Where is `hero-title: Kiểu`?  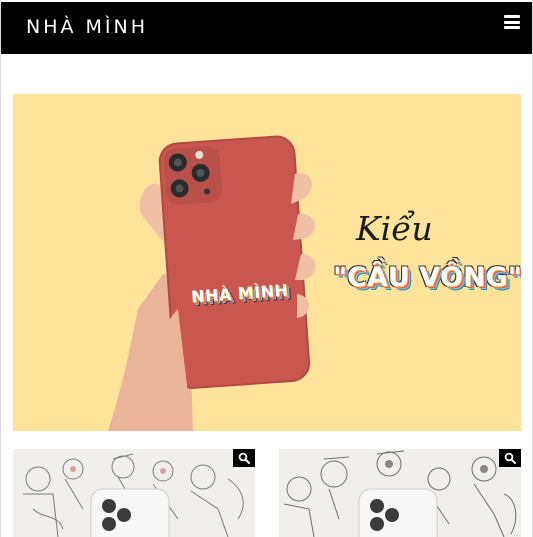 hero-title: Kiểu is located at coordinates (394, 228).